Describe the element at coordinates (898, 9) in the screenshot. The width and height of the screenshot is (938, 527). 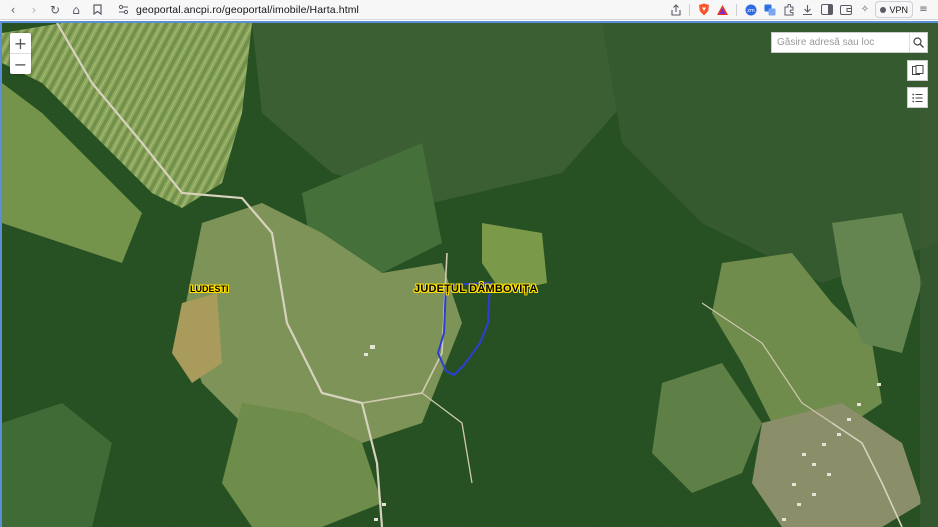
I see `vpn-label: VPN` at that location.